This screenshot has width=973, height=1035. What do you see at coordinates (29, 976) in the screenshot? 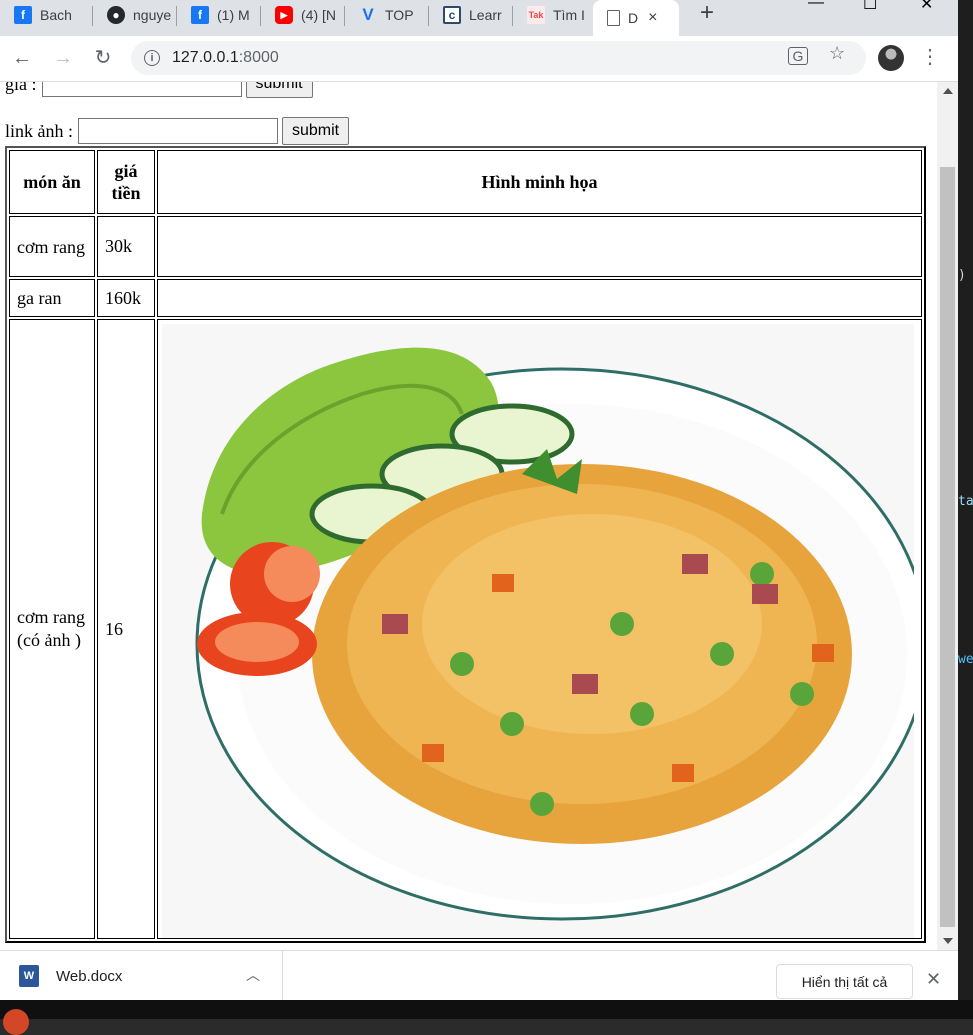
I see `word-doc-icon: W` at bounding box center [29, 976].